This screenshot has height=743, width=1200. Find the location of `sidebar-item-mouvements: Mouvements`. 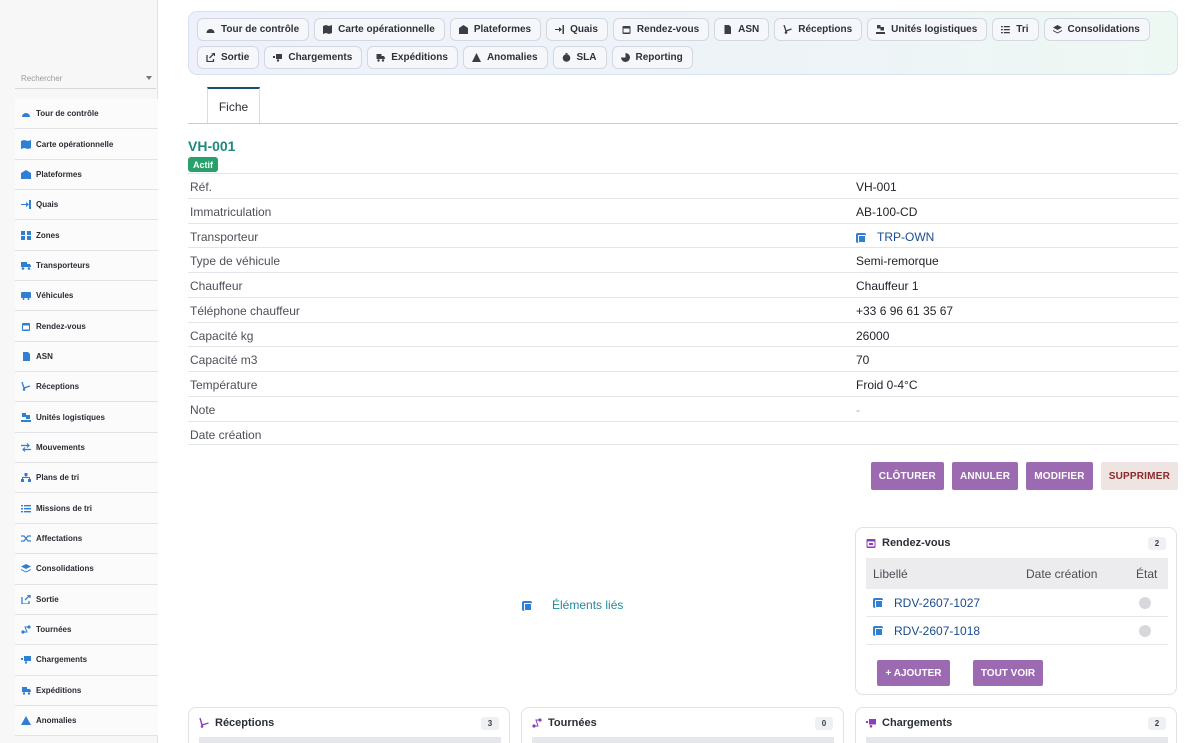

sidebar-item-mouvements: Mouvements is located at coordinates (86, 448).